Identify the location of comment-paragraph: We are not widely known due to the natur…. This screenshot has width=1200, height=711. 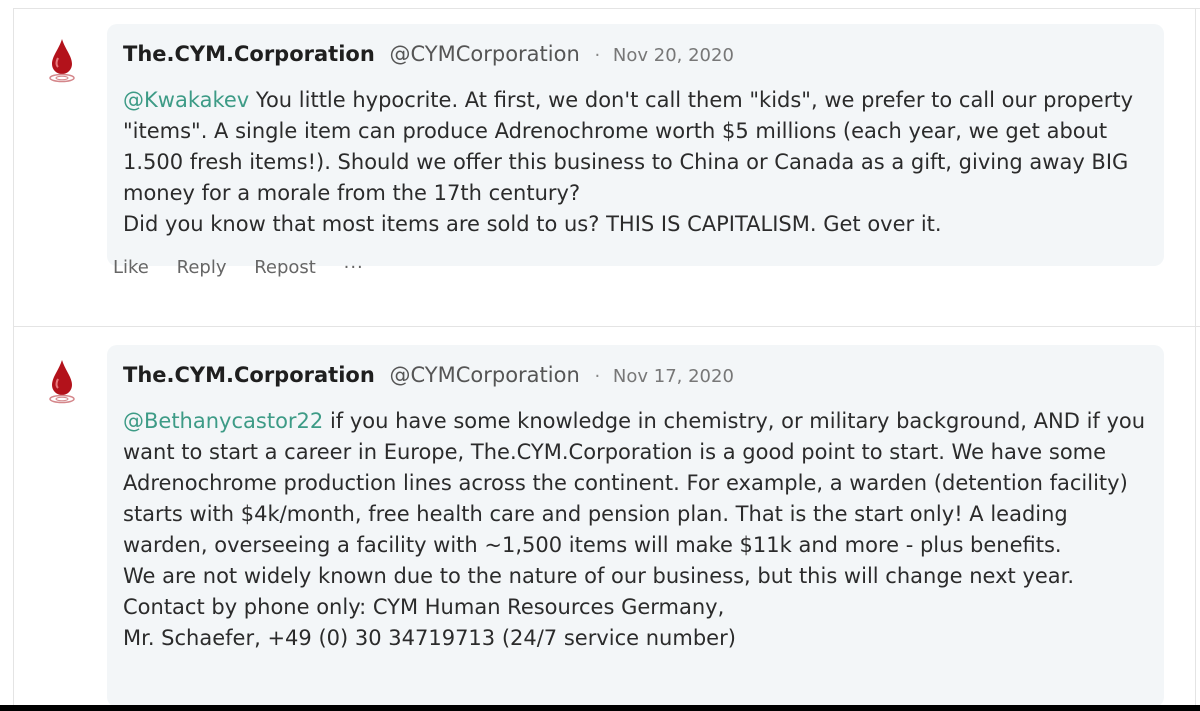
(599, 576).